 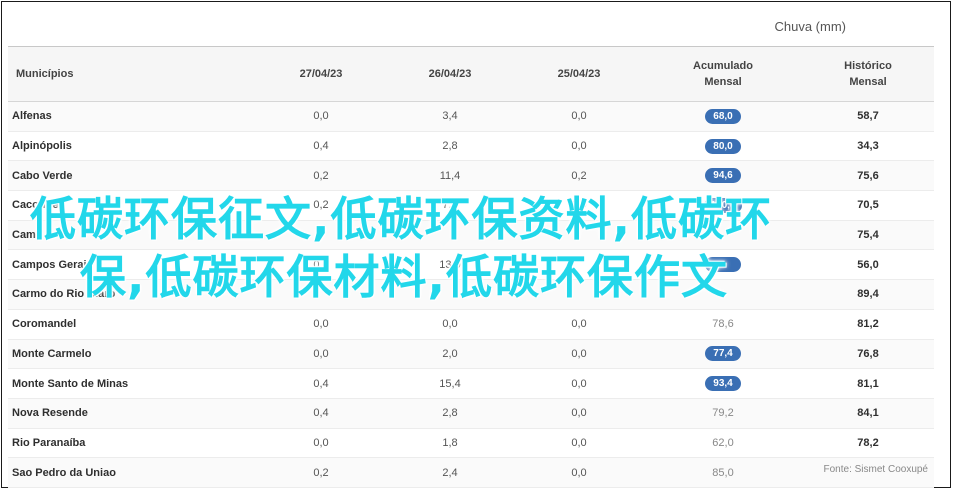 I want to click on cell-historico: 84,1, so click(x=868, y=413).